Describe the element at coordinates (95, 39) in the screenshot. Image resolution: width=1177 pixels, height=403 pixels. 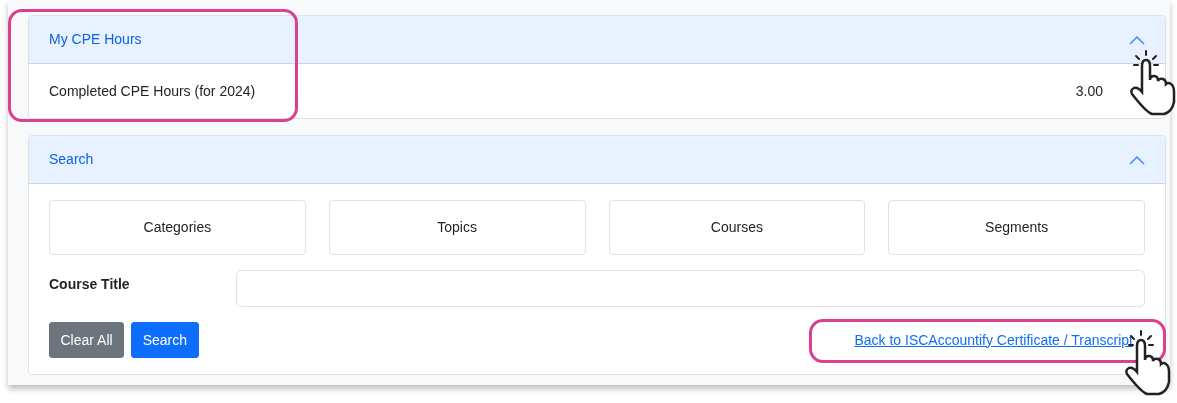
I see `panel-title: My CPE Hours` at that location.